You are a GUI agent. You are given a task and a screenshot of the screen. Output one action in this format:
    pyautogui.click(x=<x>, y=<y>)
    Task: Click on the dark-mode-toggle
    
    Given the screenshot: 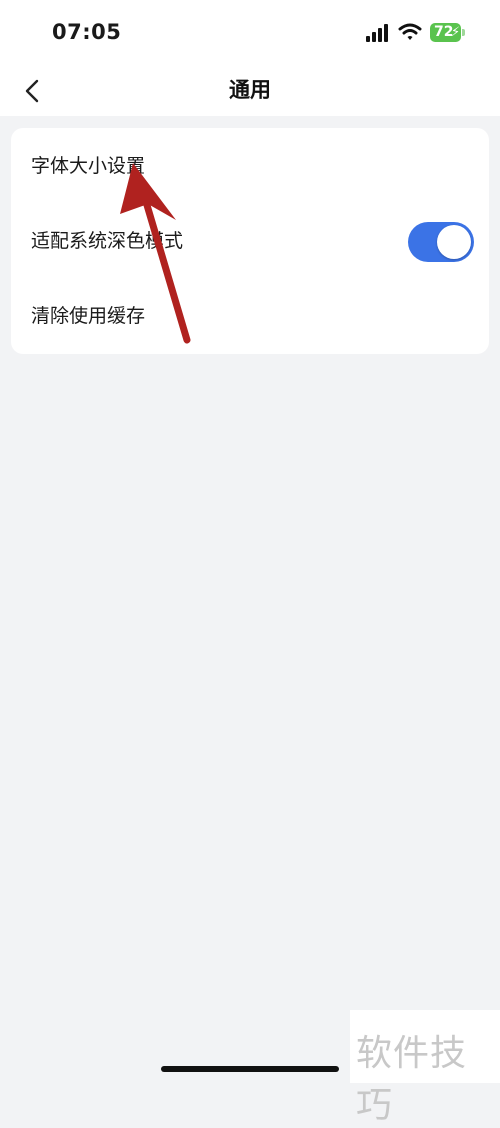 What is the action you would take?
    pyautogui.click(x=441, y=242)
    